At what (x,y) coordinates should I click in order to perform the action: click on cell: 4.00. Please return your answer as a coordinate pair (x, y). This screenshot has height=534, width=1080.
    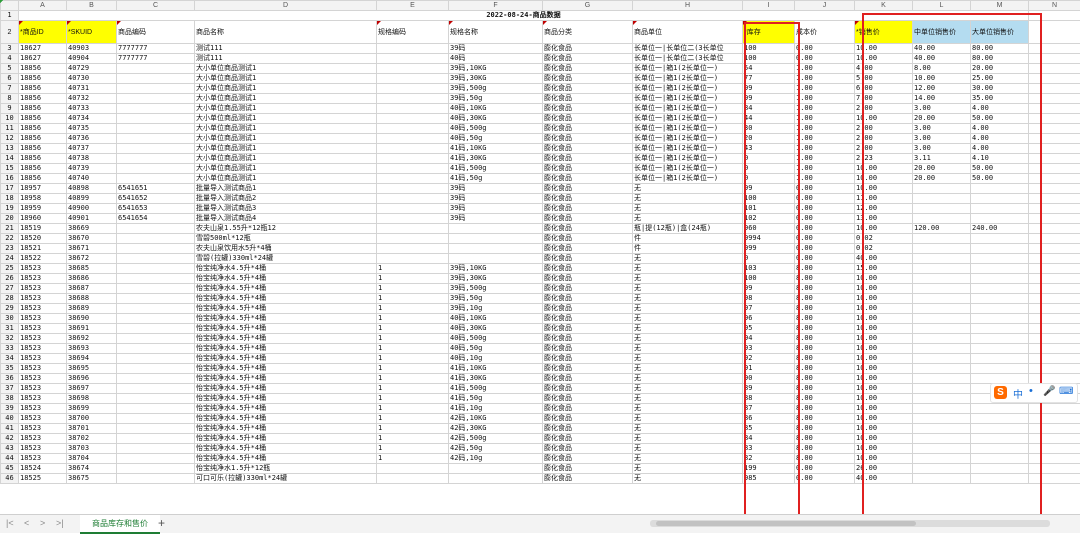
    Looking at the image, I should click on (1000, 149).